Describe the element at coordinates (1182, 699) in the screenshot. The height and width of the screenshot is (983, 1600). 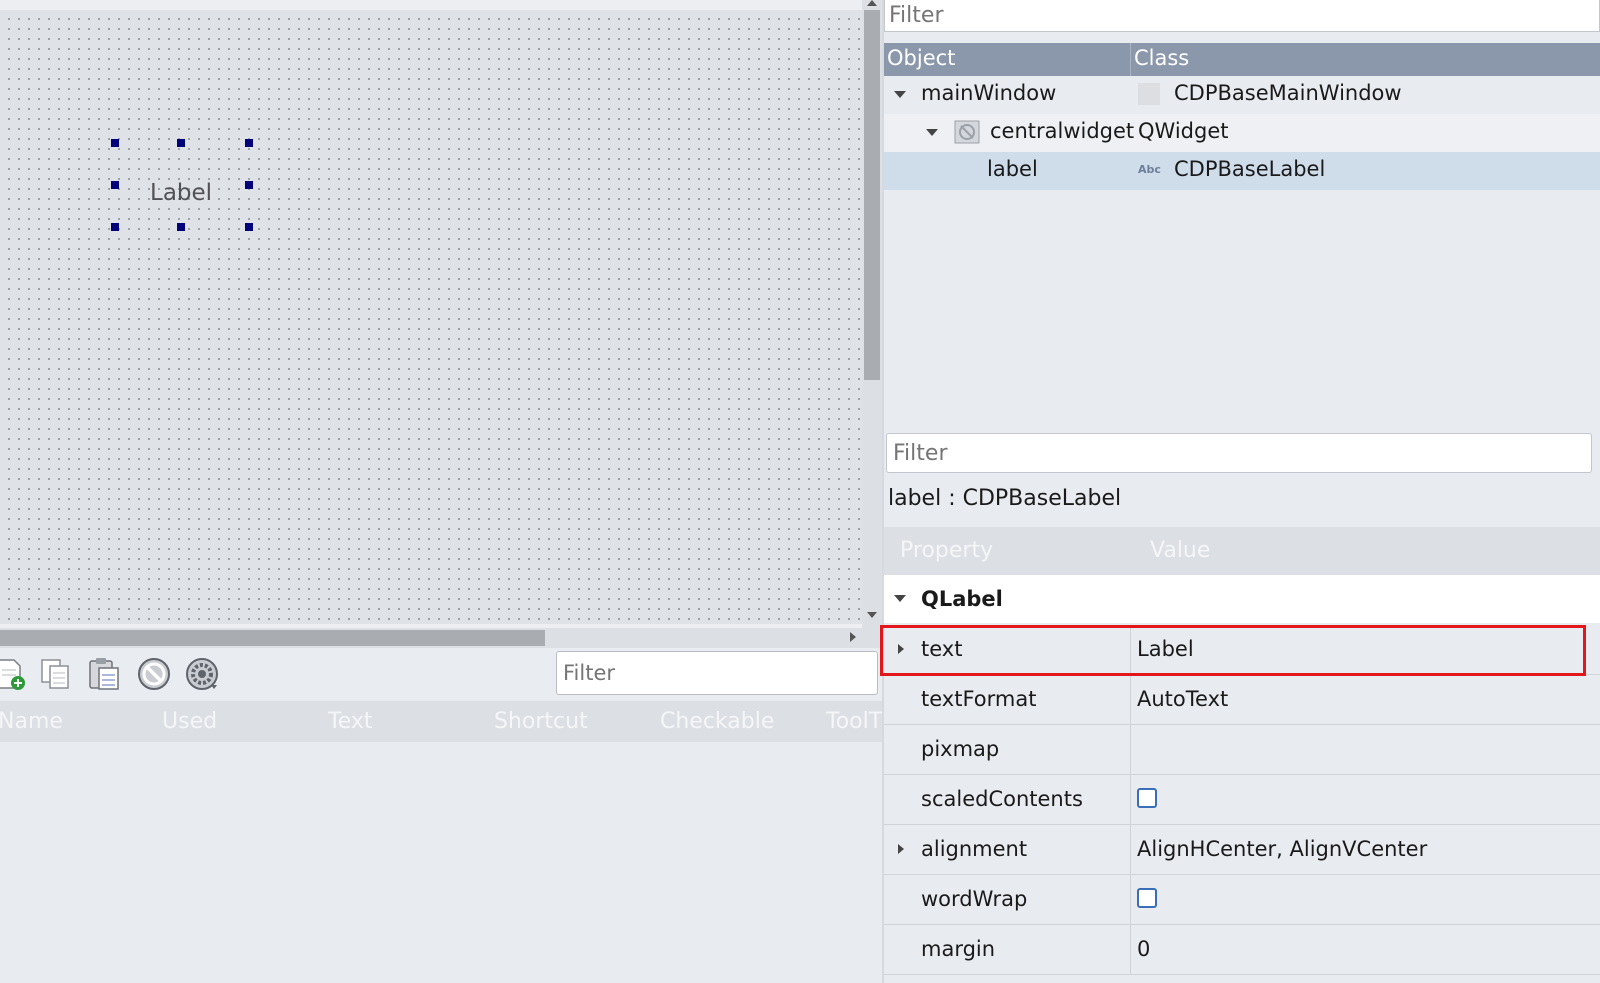
I see `property-value: AutoText` at that location.